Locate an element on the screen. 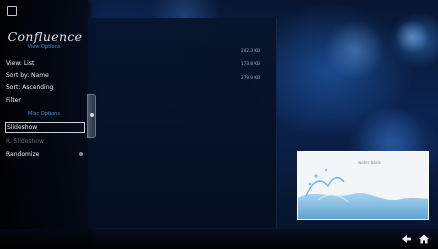  menu-item-view: View: List is located at coordinates (45, 63).